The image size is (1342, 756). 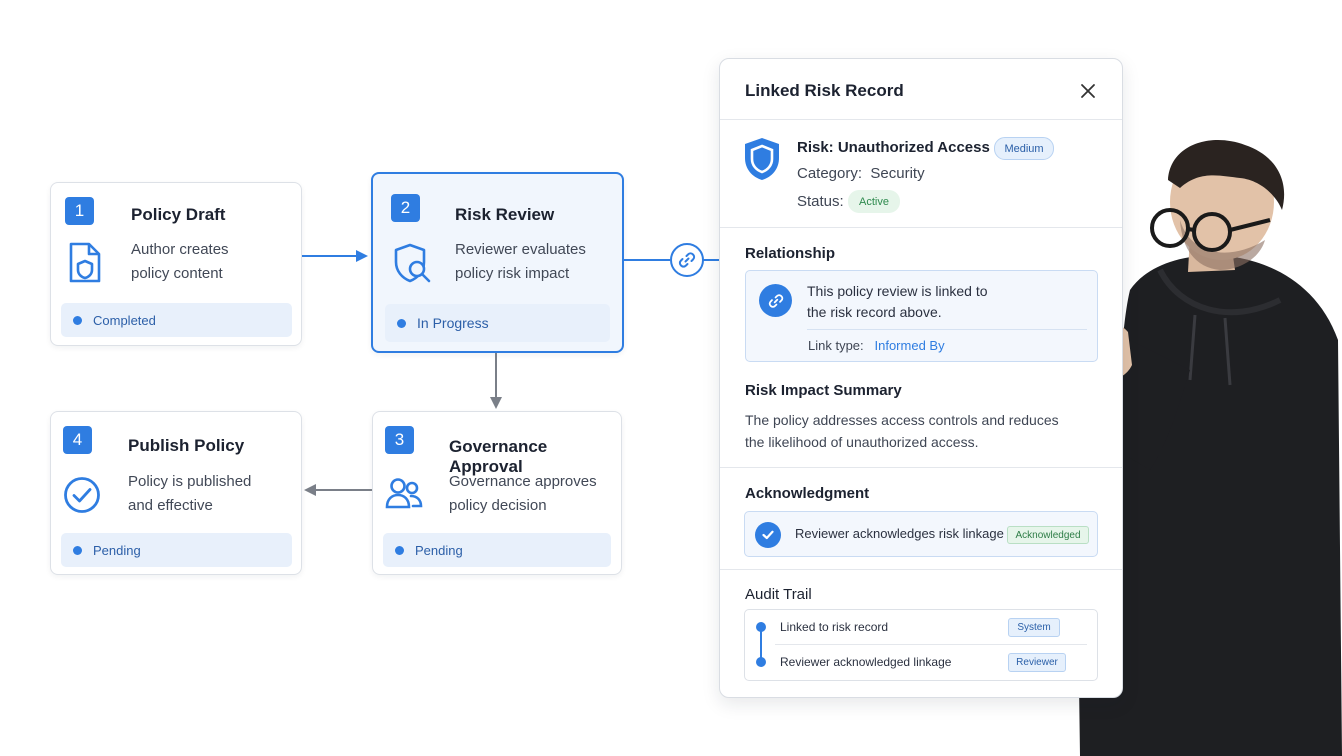 What do you see at coordinates (399, 440) in the screenshot?
I see `step-number: 3` at bounding box center [399, 440].